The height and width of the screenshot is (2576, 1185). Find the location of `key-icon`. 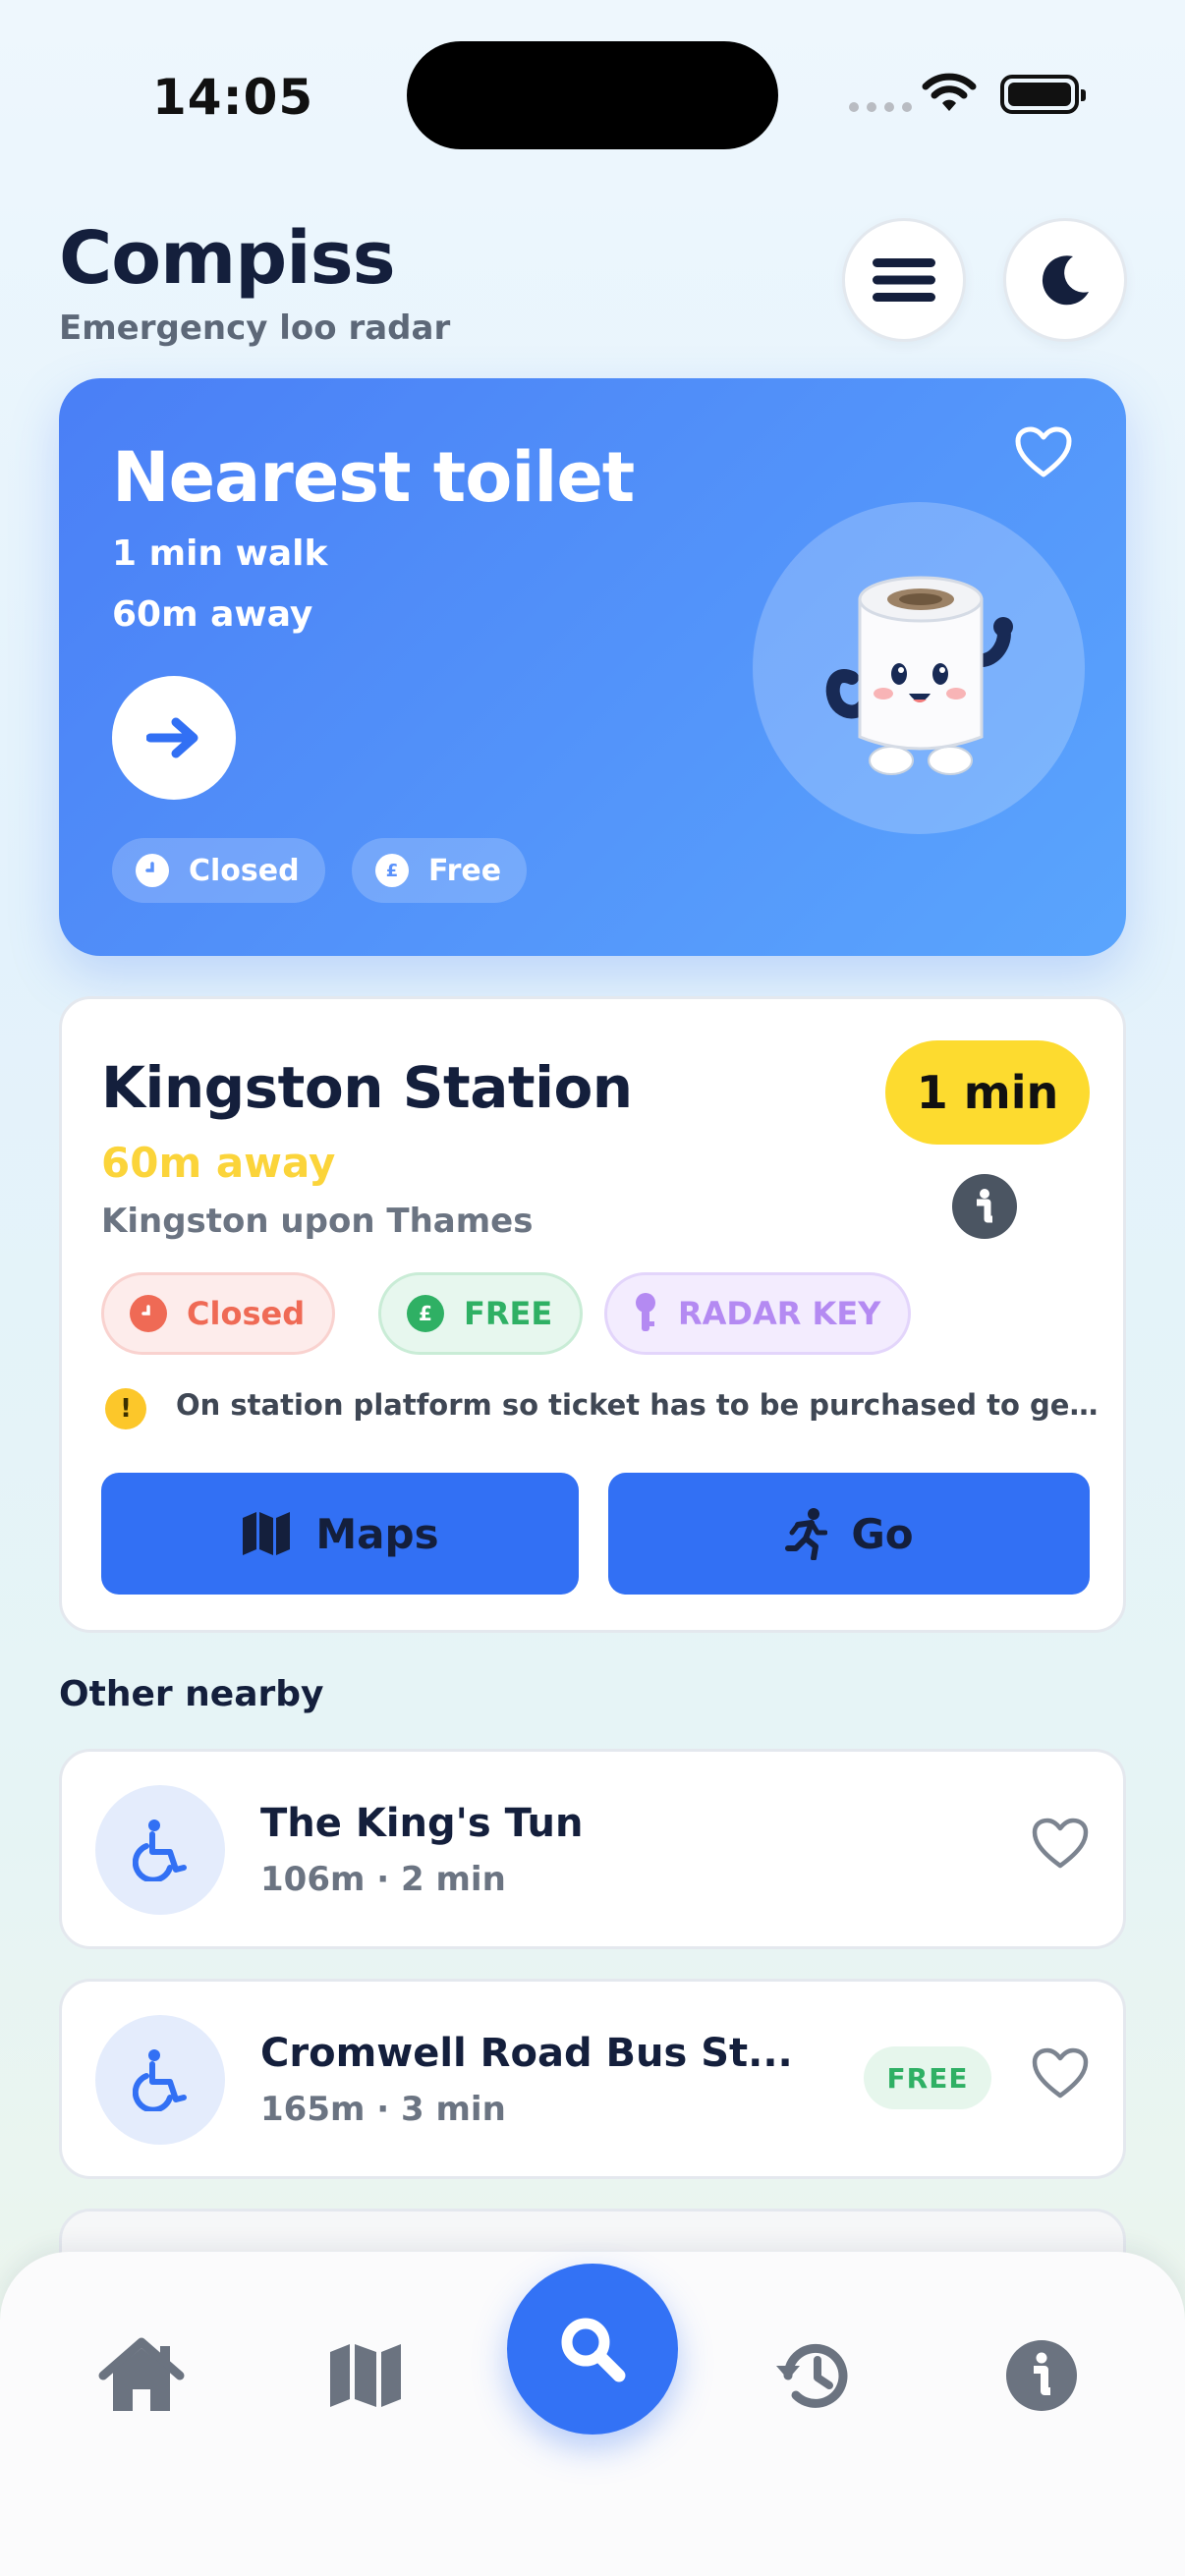

key-icon is located at coordinates (646, 1312).